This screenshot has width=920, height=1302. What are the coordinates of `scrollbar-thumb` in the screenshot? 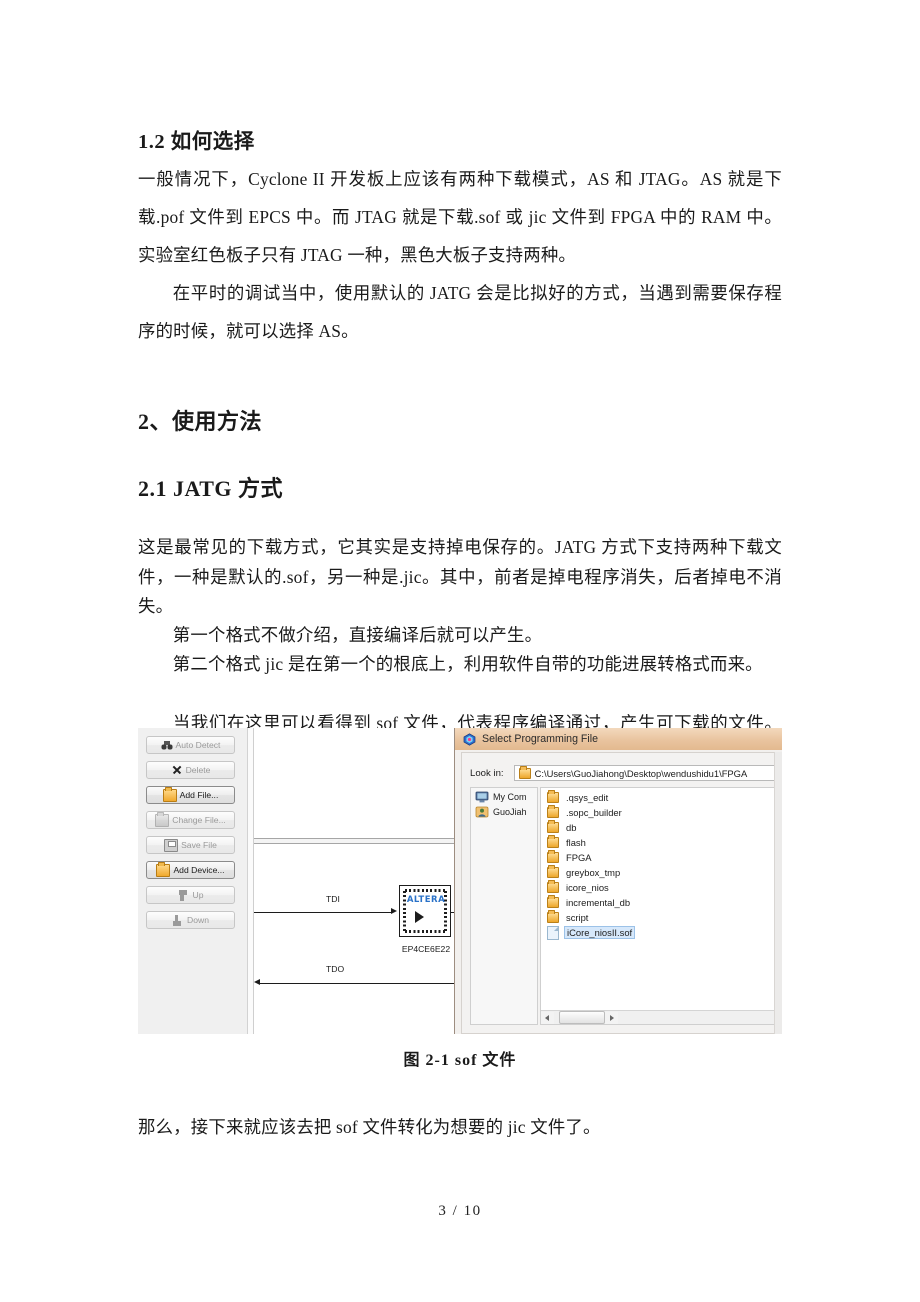 It's located at (582, 1017).